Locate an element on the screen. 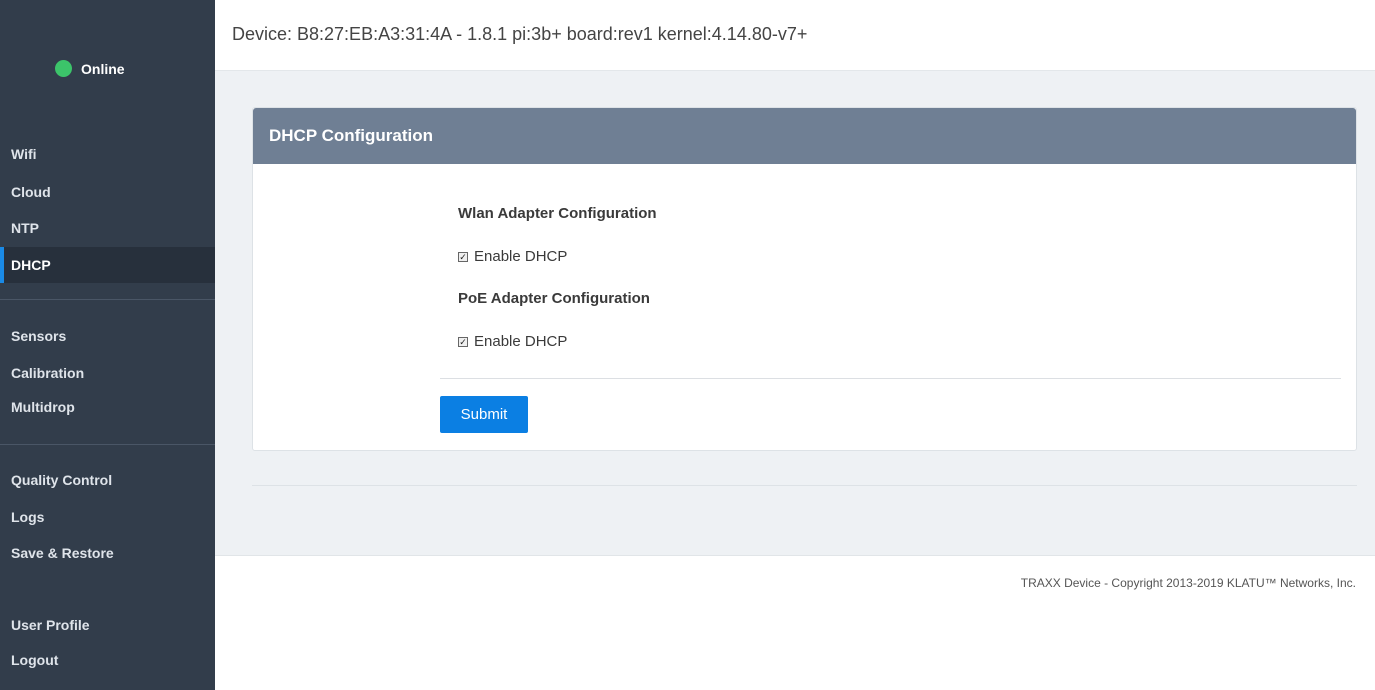 The height and width of the screenshot is (690, 1375). online-status: Online is located at coordinates (90, 68).